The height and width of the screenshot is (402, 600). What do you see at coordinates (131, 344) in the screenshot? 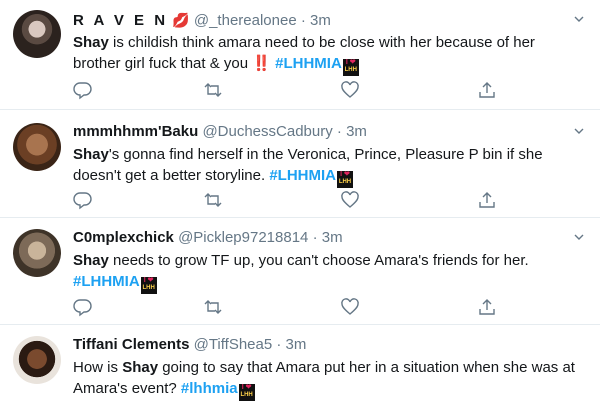
I see `display-name: Tiffani Clements` at bounding box center [131, 344].